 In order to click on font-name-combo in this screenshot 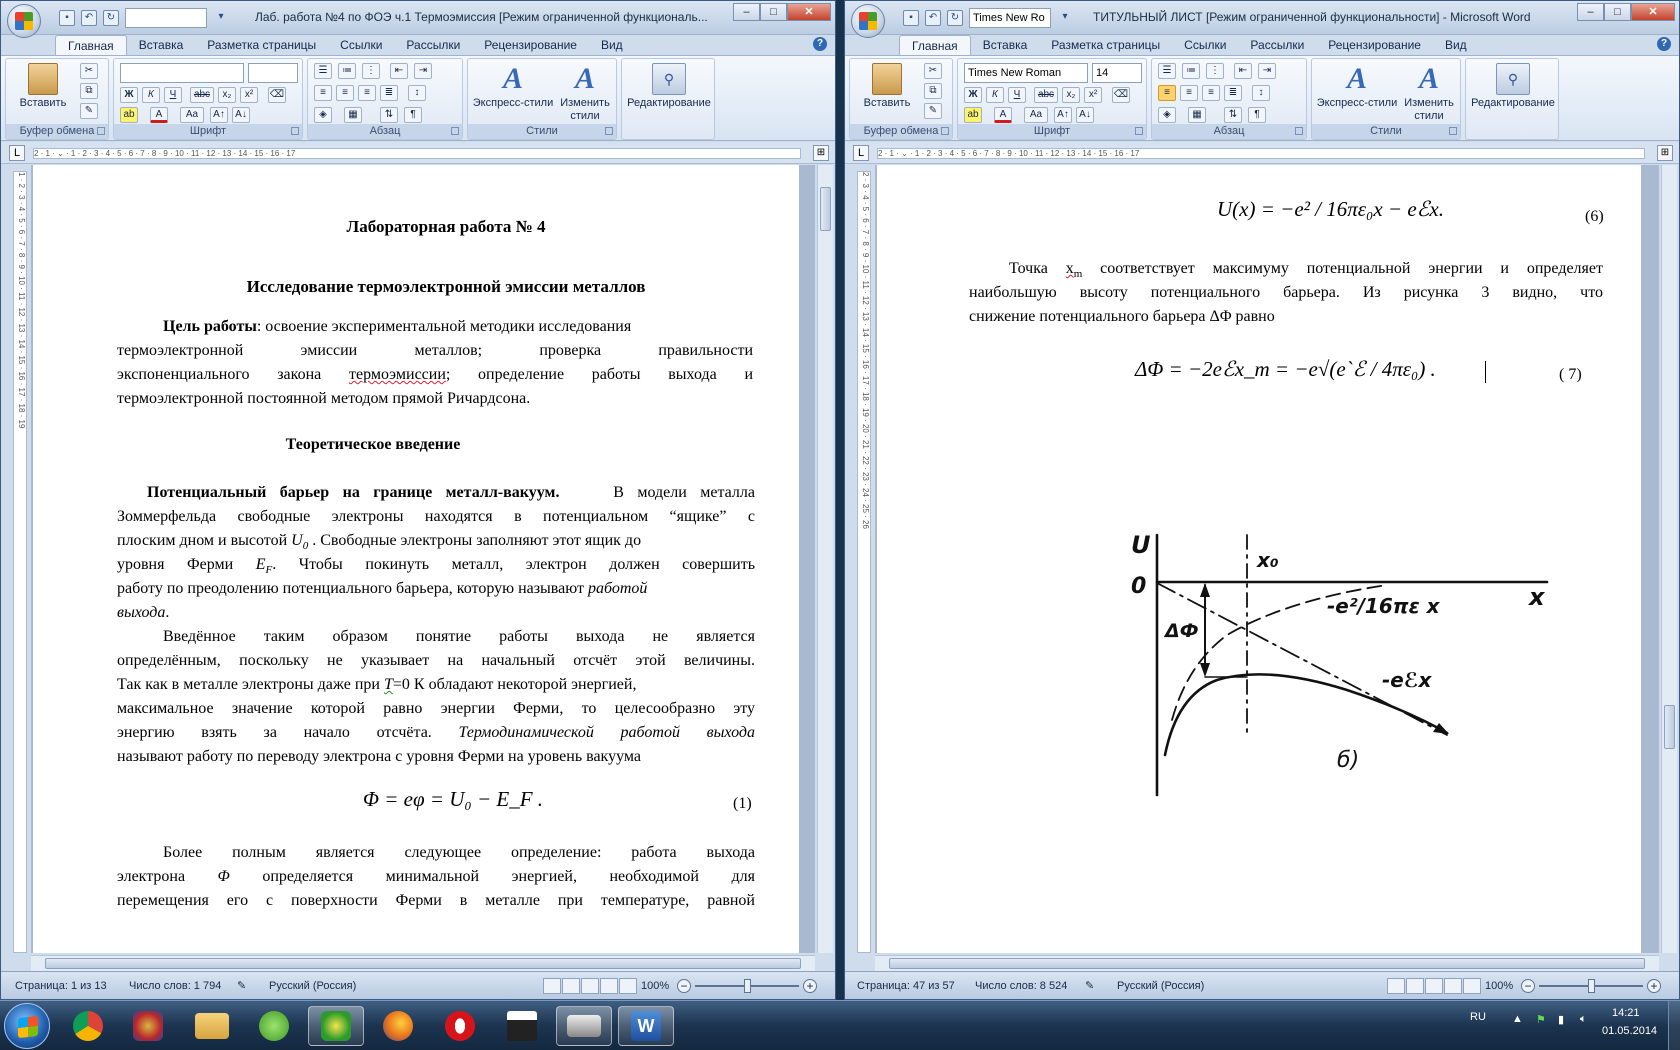, I will do `click(182, 73)`.